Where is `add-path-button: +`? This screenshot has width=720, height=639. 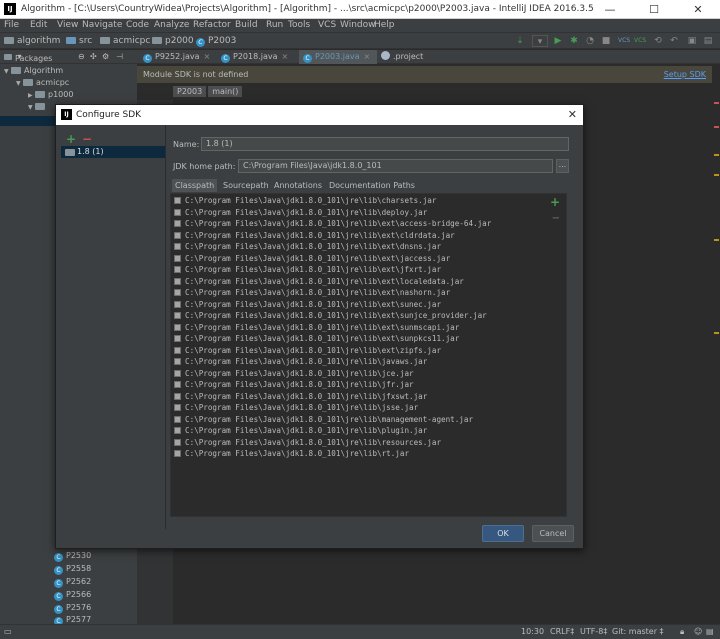
add-path-button: + is located at coordinates (555, 202).